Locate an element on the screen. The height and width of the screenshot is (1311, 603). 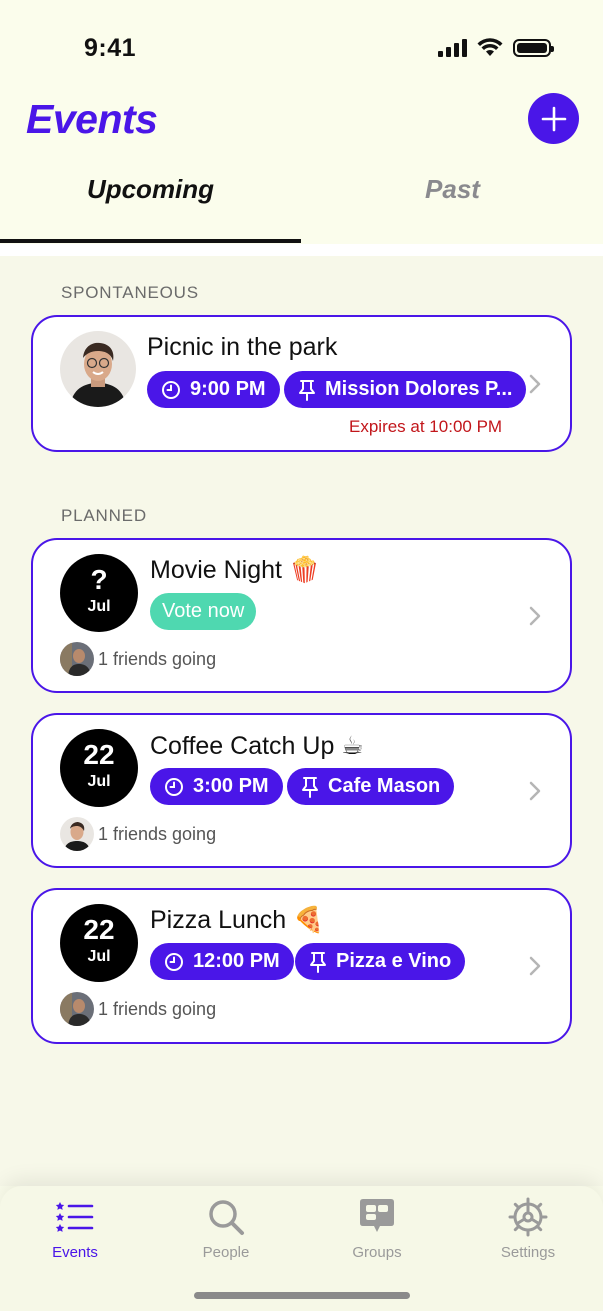
plus-icon is located at coordinates (553, 118).